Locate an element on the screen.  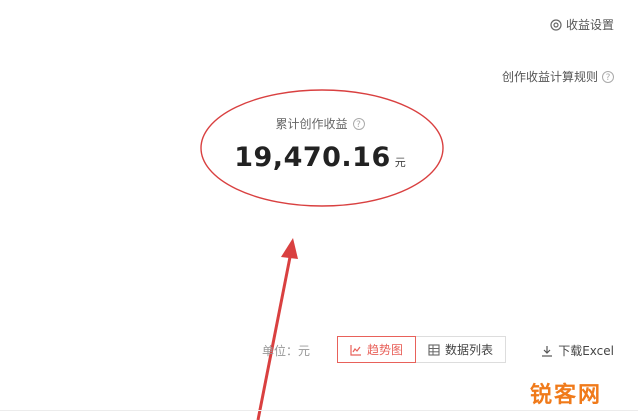
income-settings-link: 收益设置 is located at coordinates (582, 24).